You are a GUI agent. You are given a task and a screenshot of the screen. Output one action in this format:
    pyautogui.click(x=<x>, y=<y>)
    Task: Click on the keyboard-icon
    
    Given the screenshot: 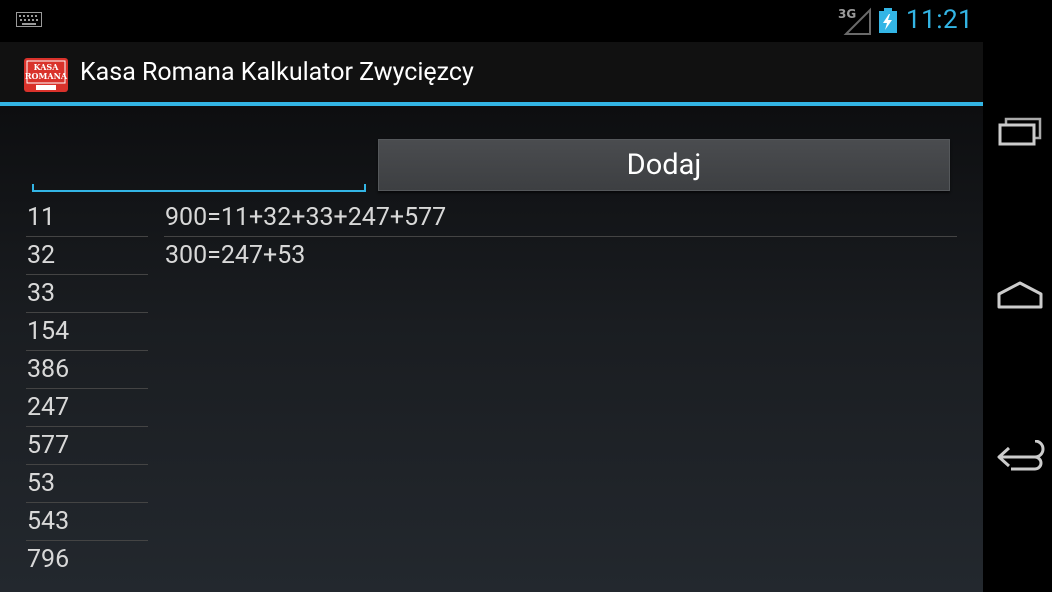 What is the action you would take?
    pyautogui.click(x=29, y=22)
    